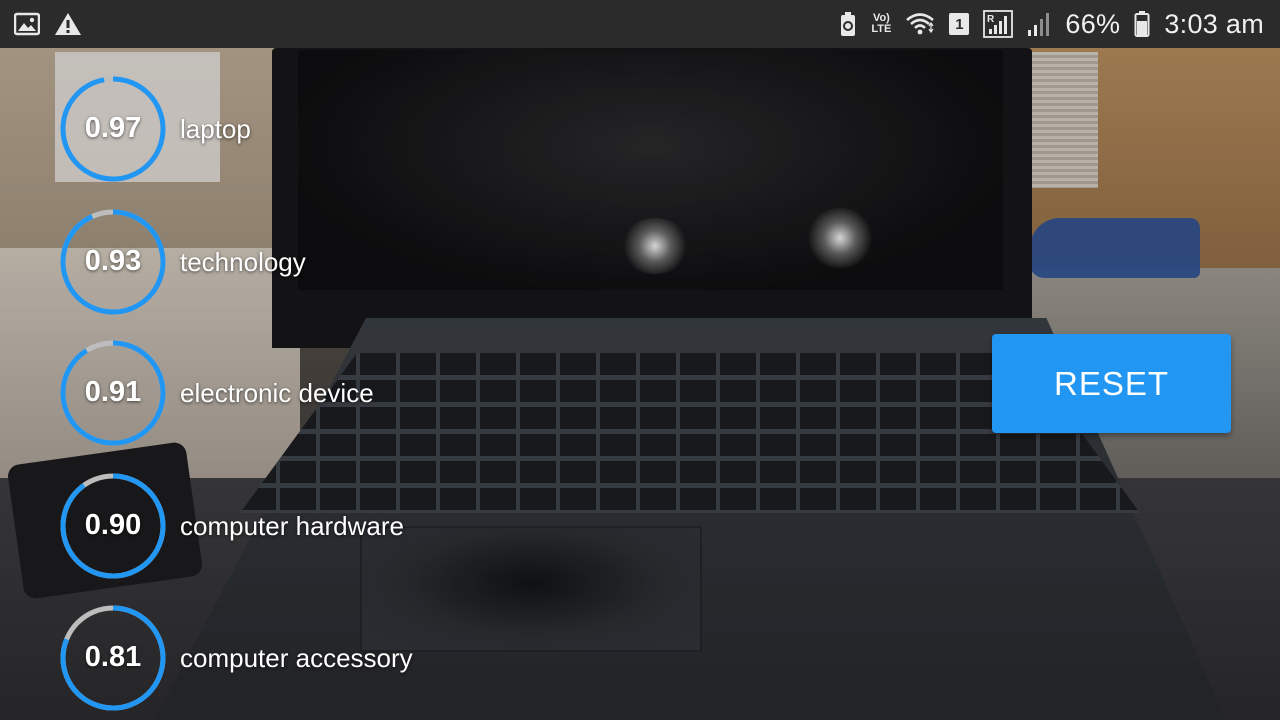  I want to click on prediction-item: 0.91 electronic device, so click(288, 393).